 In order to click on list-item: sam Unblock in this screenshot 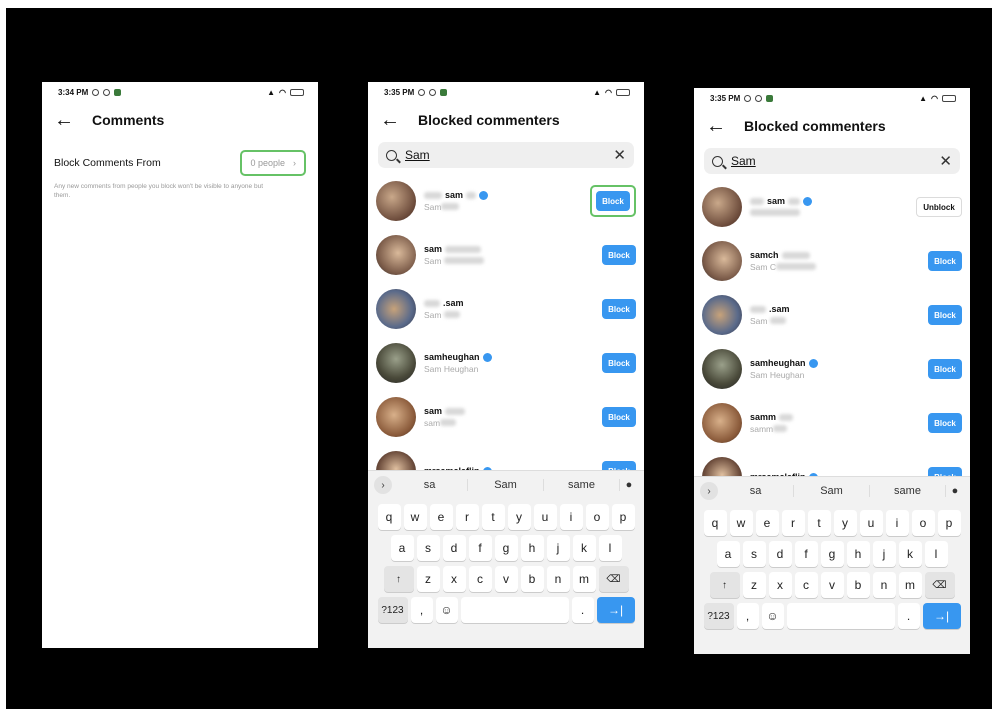, I will do `click(832, 207)`.